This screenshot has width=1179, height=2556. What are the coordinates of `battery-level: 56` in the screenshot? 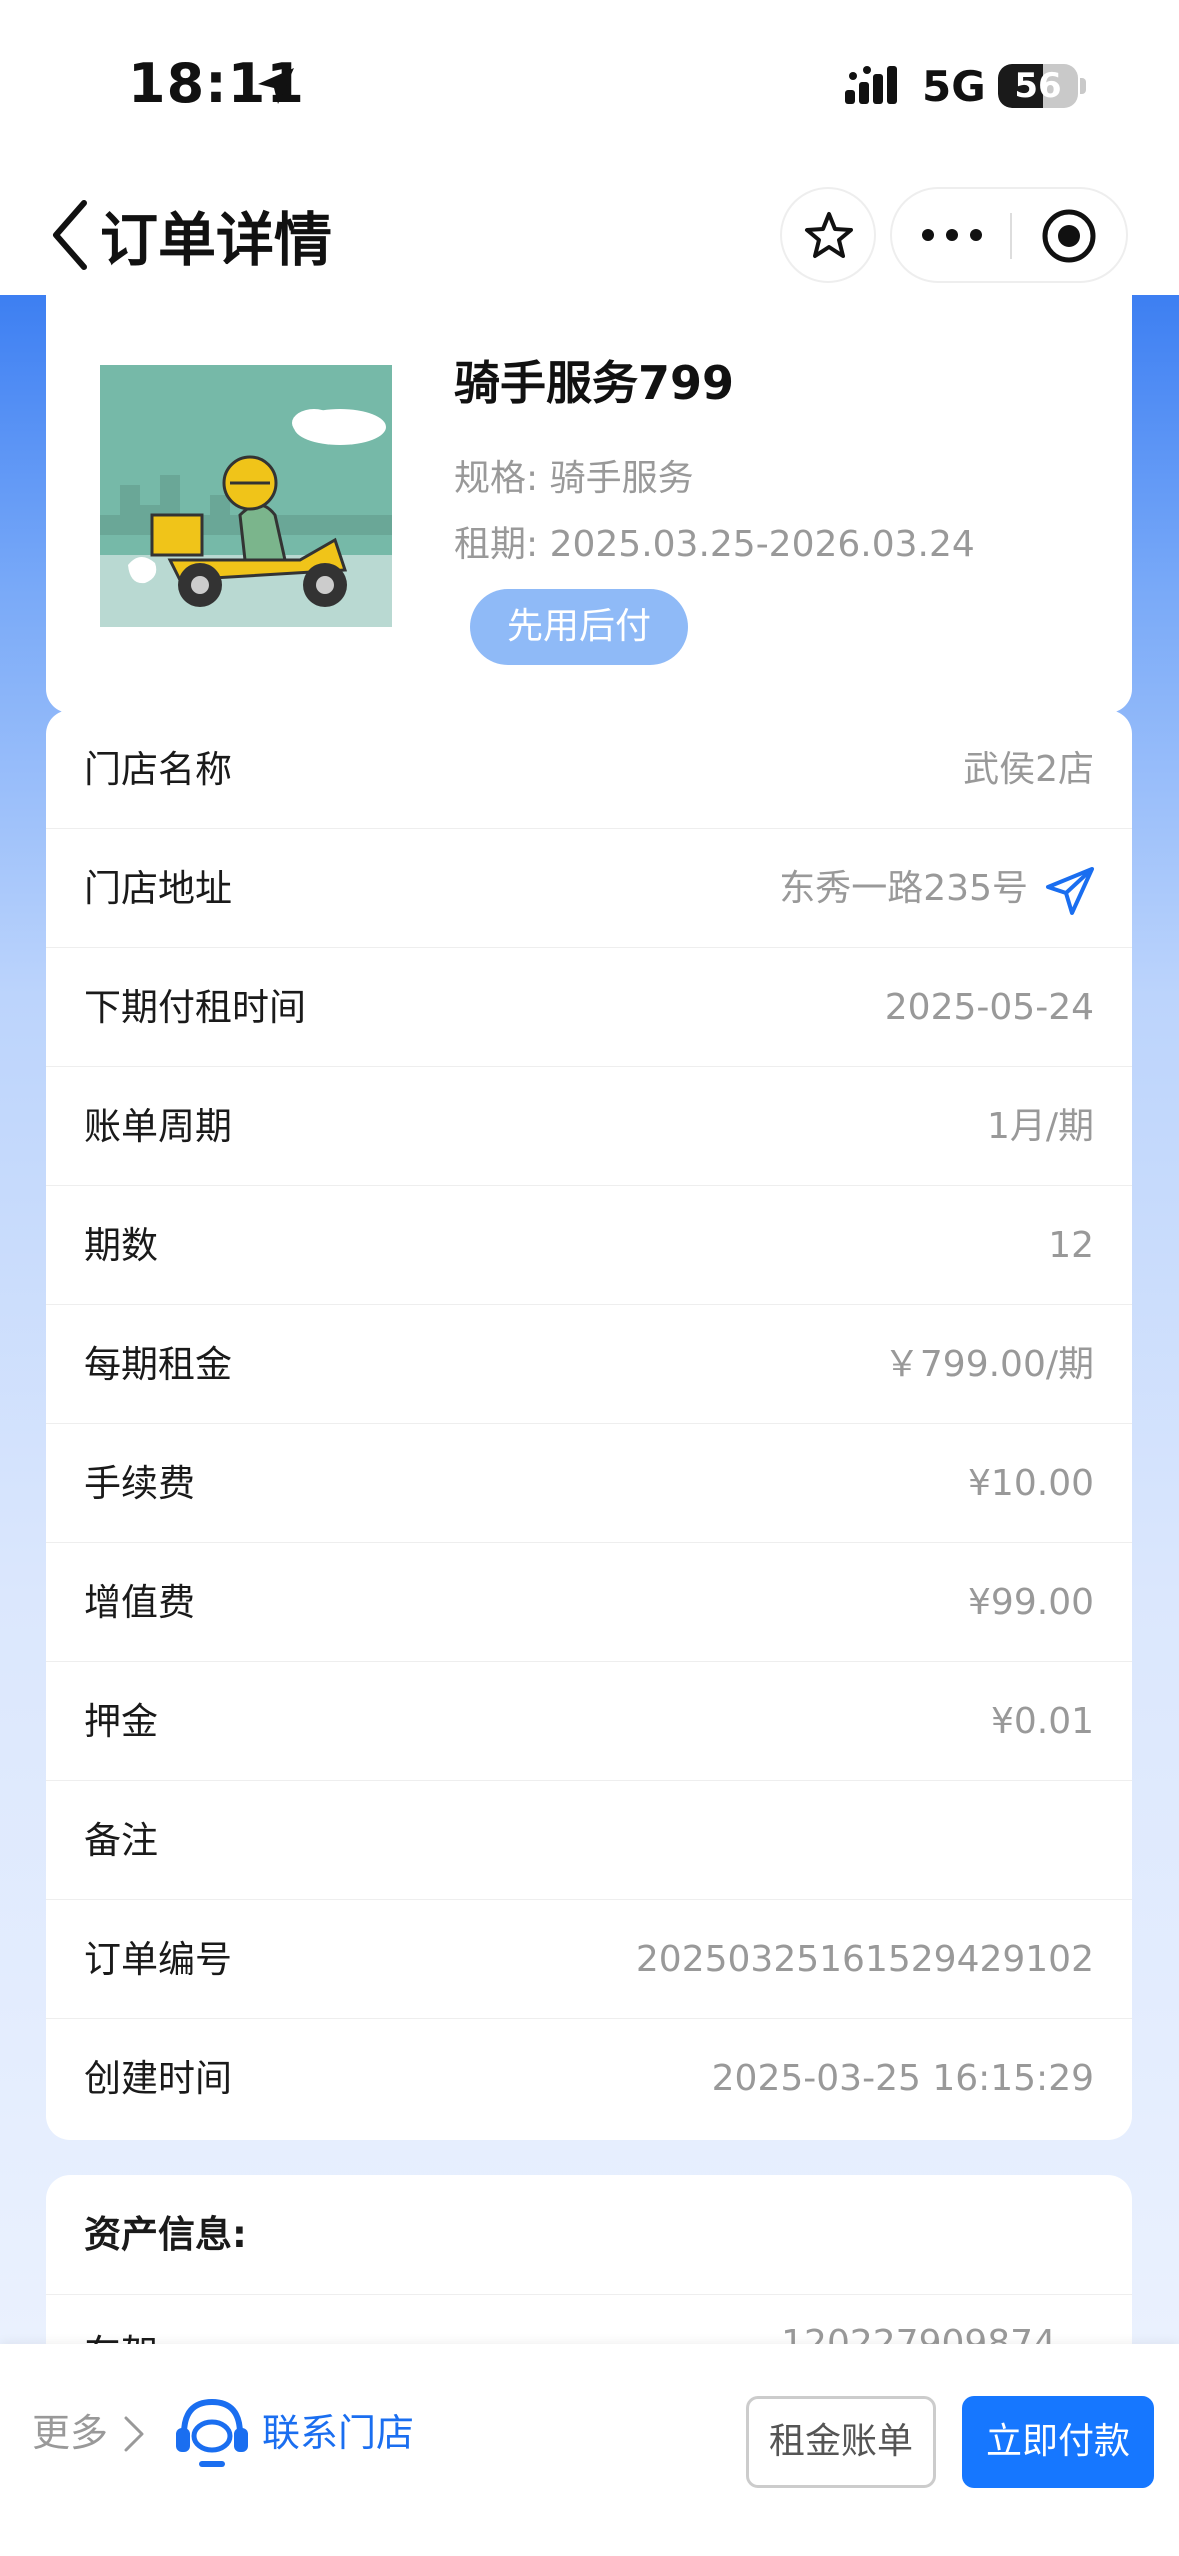 It's located at (1038, 86).